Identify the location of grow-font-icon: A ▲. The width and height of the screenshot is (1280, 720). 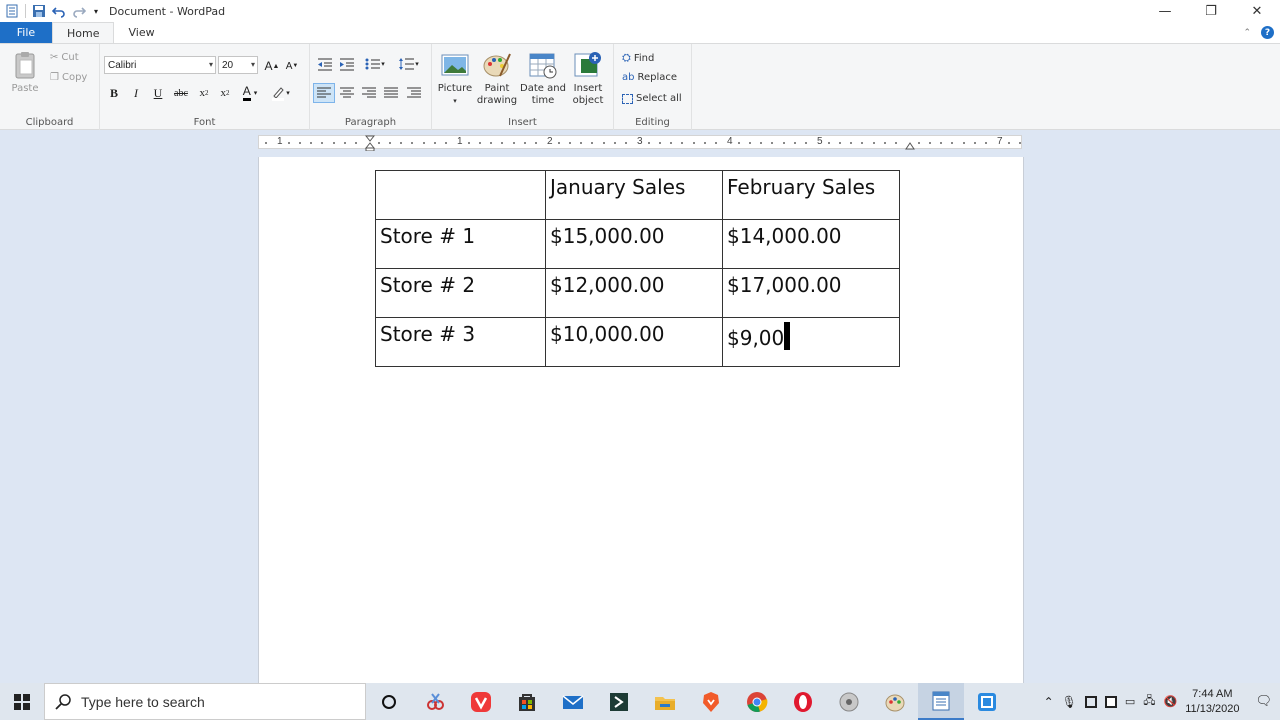
(272, 66).